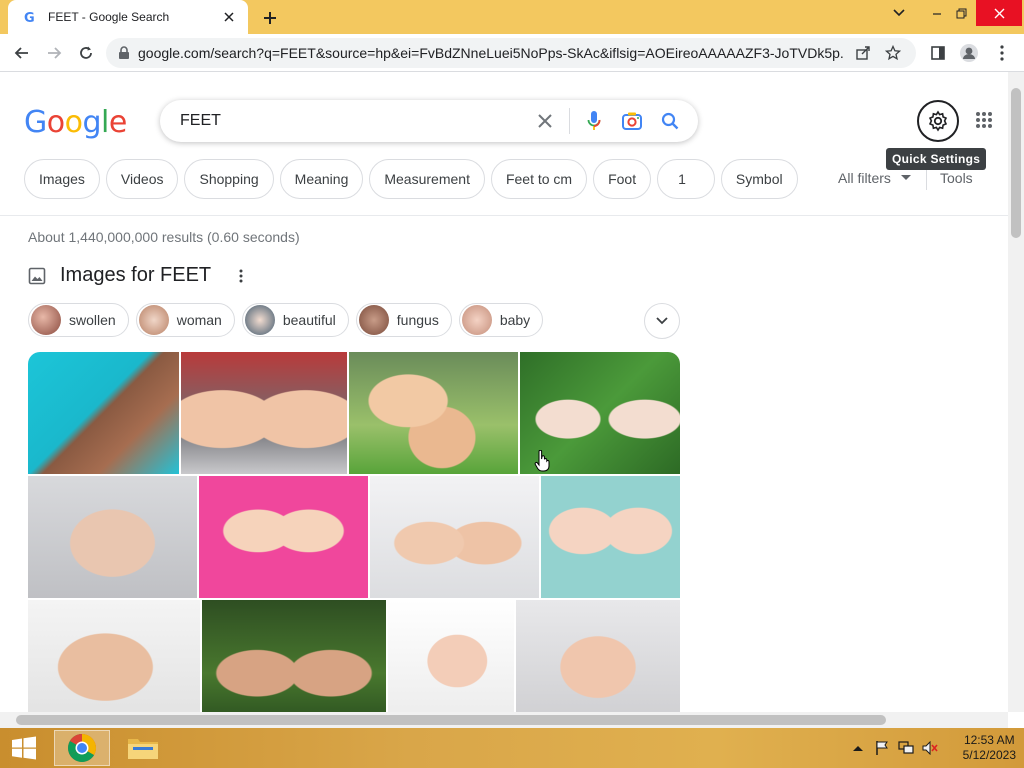 This screenshot has width=1024, height=768. I want to click on logo-letter: g, so click(92, 122).